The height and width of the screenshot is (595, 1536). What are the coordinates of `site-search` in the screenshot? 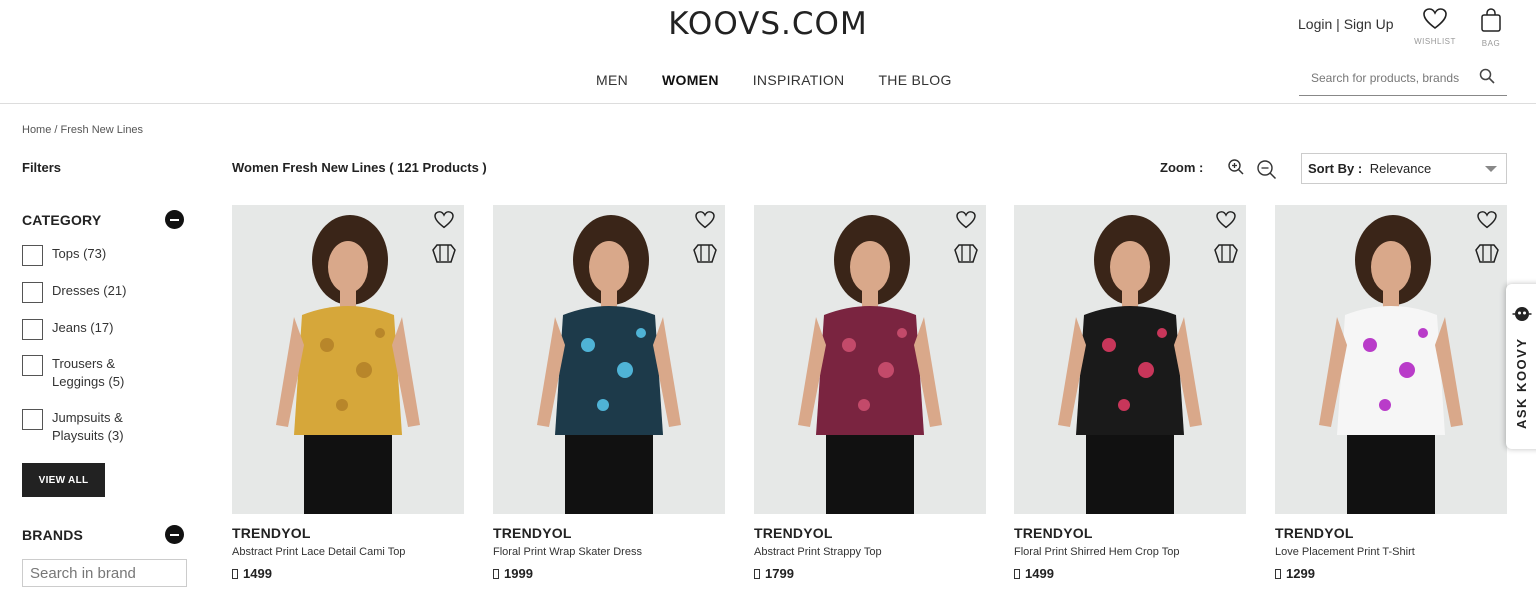 It's located at (1403, 79).